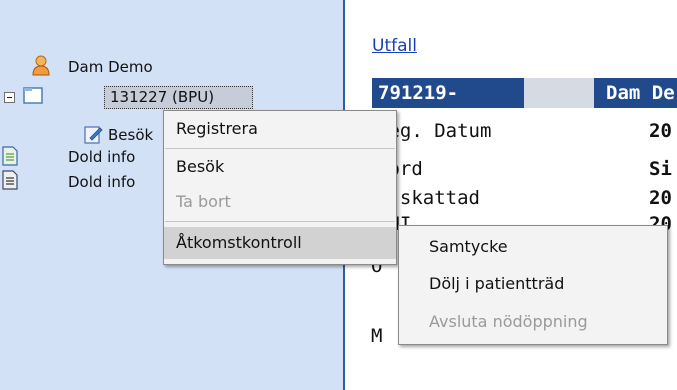 The height and width of the screenshot is (390, 677). What do you see at coordinates (508, 321) in the screenshot?
I see `submenu-item-end-emergency-access: Avsluta nödöppning` at bounding box center [508, 321].